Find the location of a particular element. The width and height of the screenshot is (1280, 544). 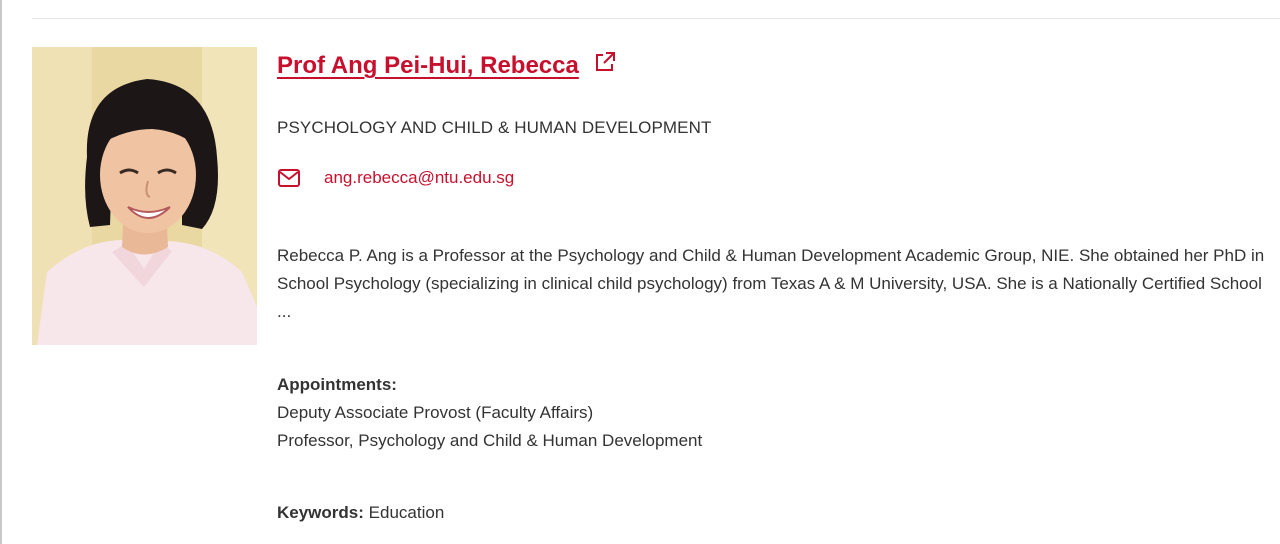

email-row: ang.rebecca@ntu.edu.sg is located at coordinates (395, 178).